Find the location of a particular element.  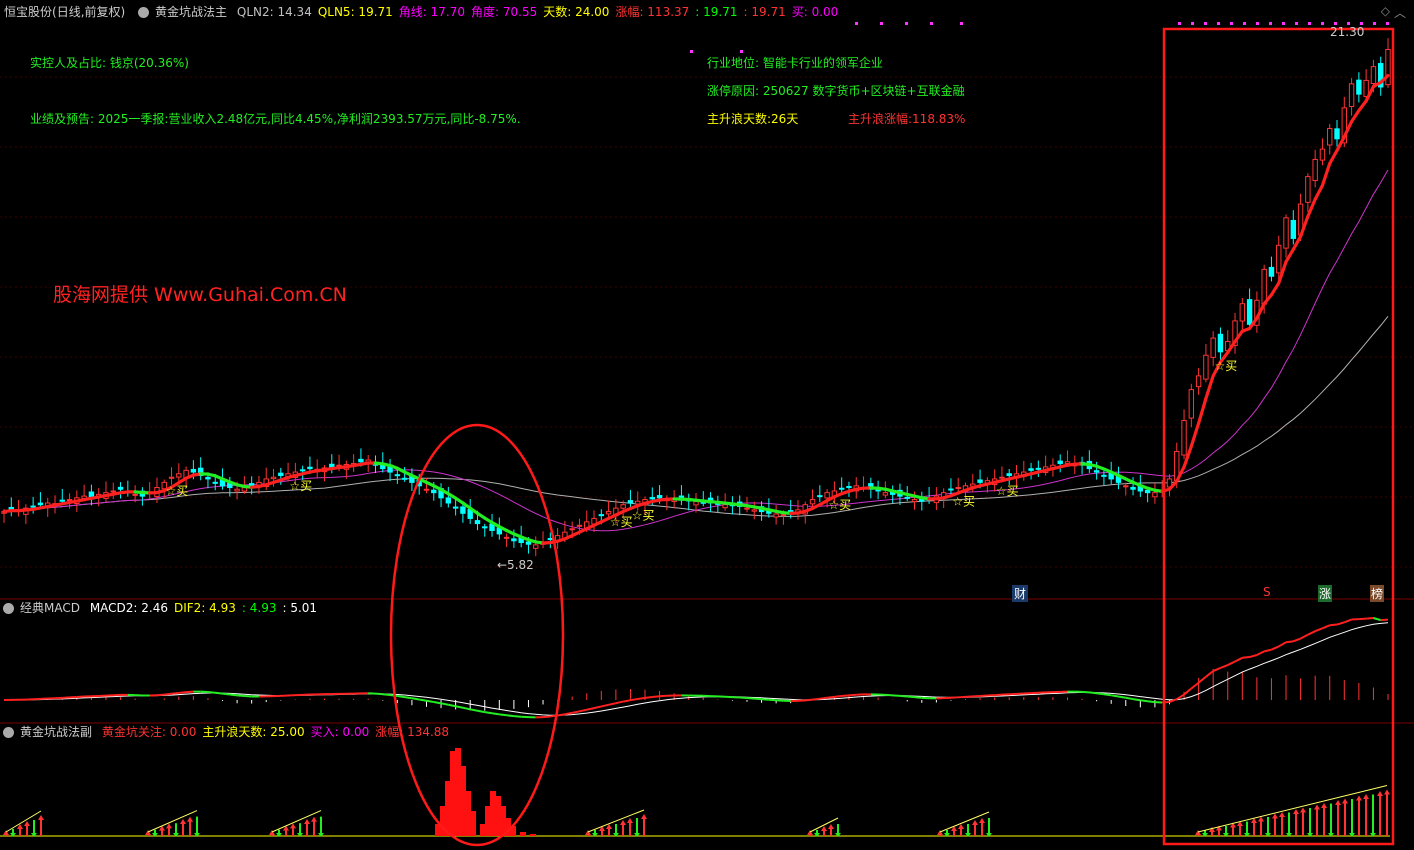

main-item-4: 天数: 24.00 is located at coordinates (576, 12).